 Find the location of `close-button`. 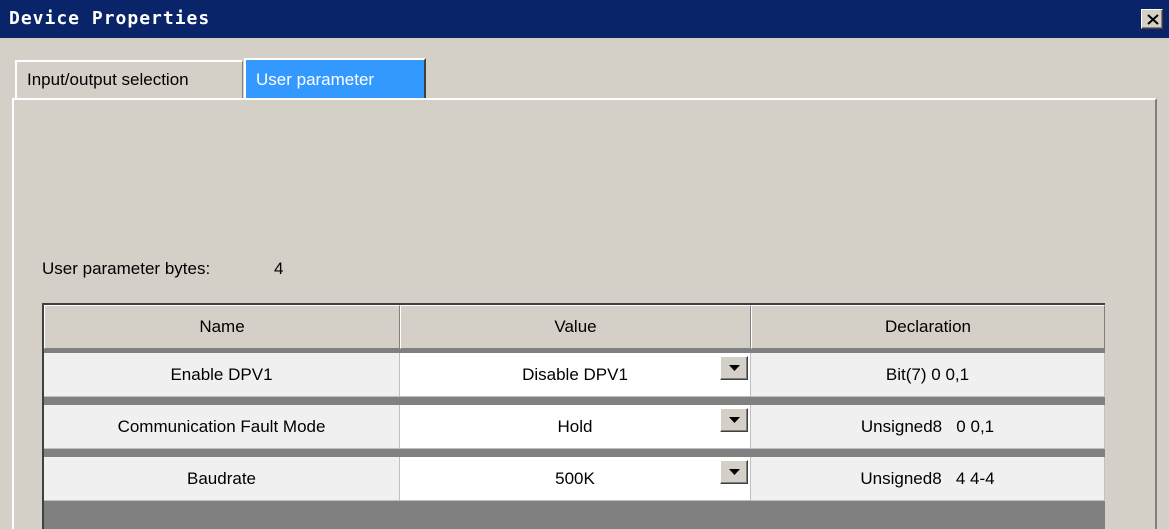

close-button is located at coordinates (1152, 19).